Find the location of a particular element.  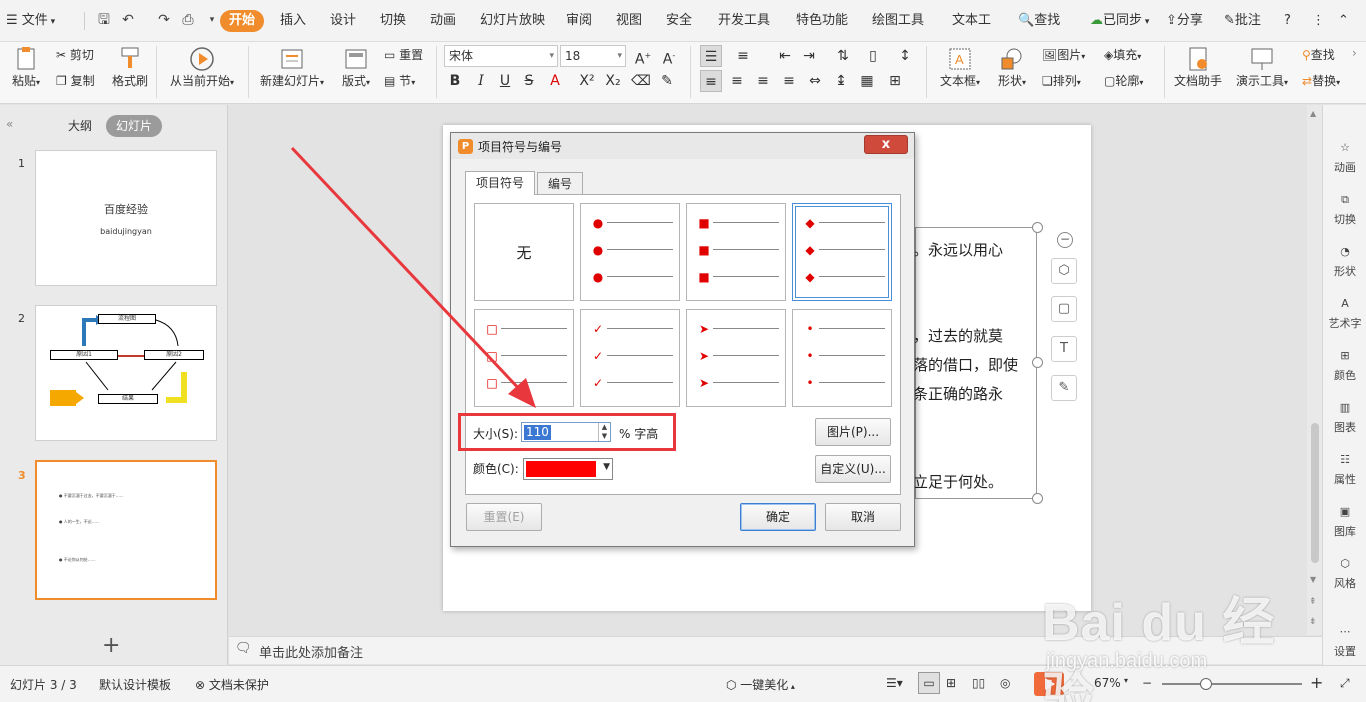

outline-button: ▢轮廓▾ is located at coordinates (1123, 80).